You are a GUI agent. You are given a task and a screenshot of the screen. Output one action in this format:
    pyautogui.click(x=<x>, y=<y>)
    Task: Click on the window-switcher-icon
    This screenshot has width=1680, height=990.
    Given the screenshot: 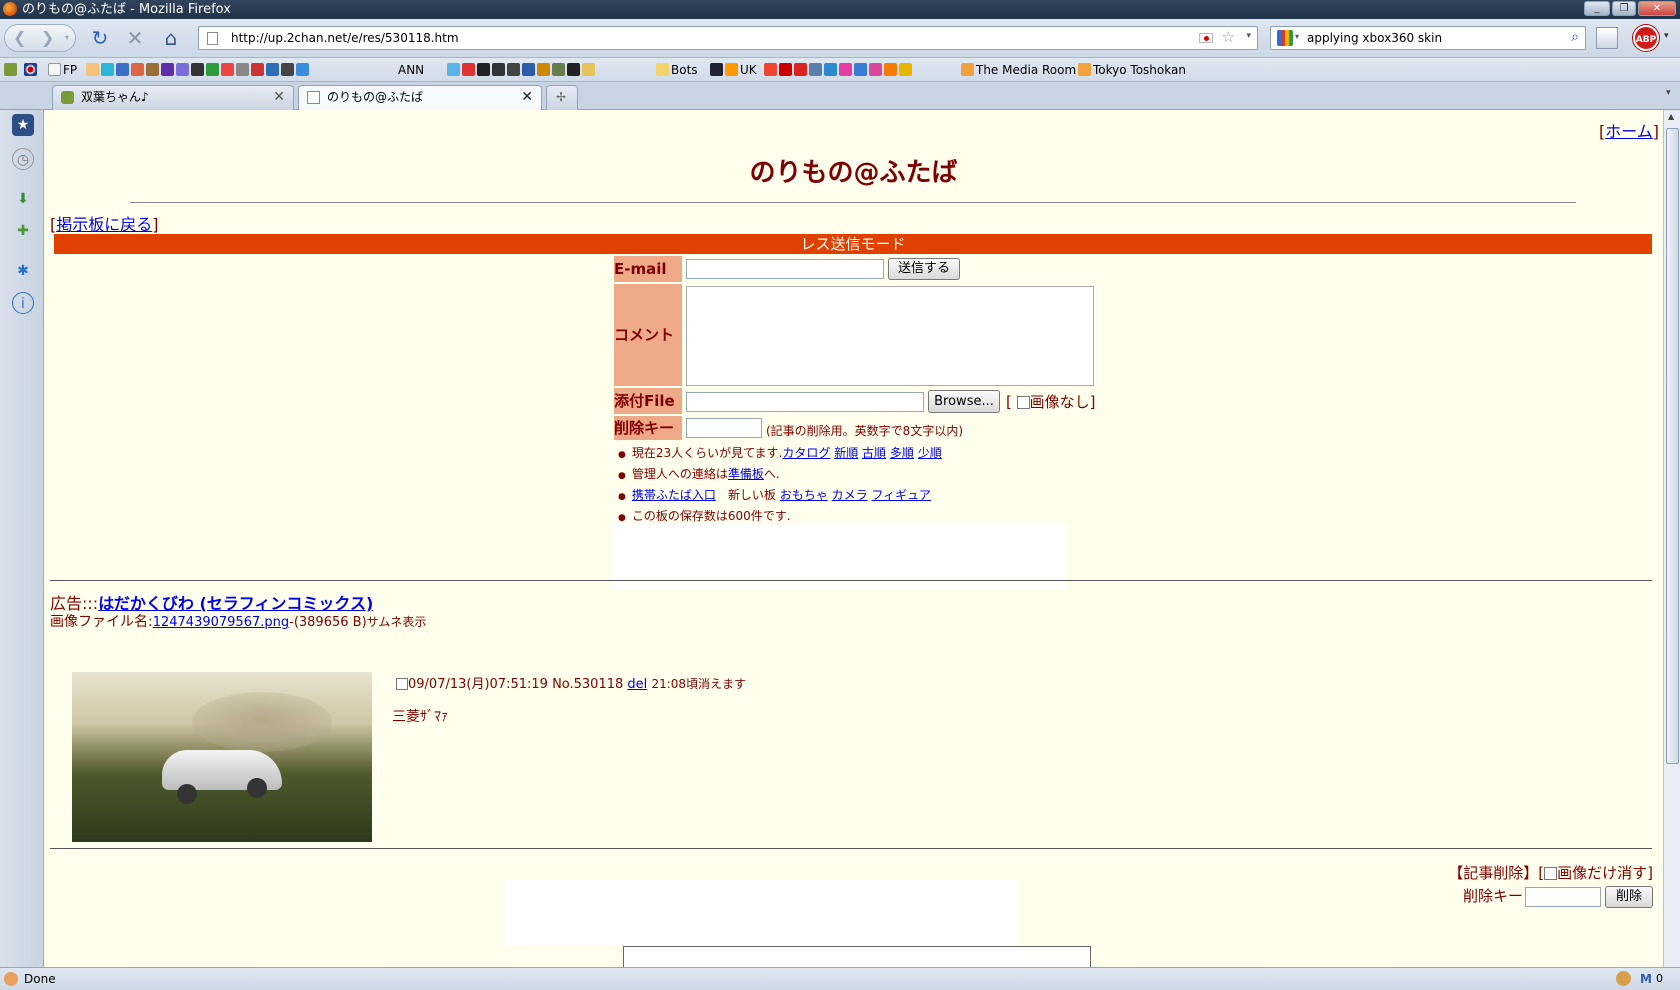 What is the action you would take?
    pyautogui.click(x=1607, y=38)
    